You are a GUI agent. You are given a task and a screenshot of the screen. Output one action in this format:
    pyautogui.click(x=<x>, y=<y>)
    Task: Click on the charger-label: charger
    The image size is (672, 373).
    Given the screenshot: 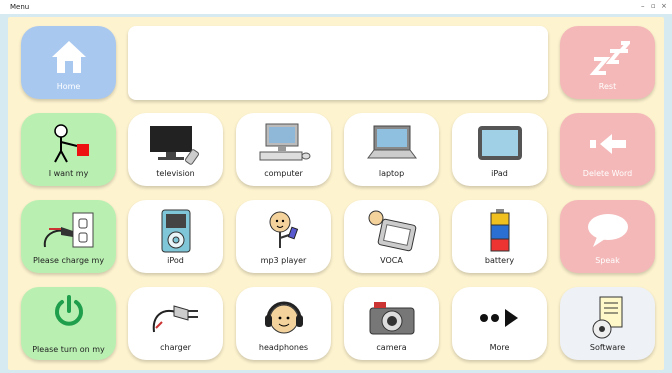 What is the action you would take?
    pyautogui.click(x=175, y=347)
    